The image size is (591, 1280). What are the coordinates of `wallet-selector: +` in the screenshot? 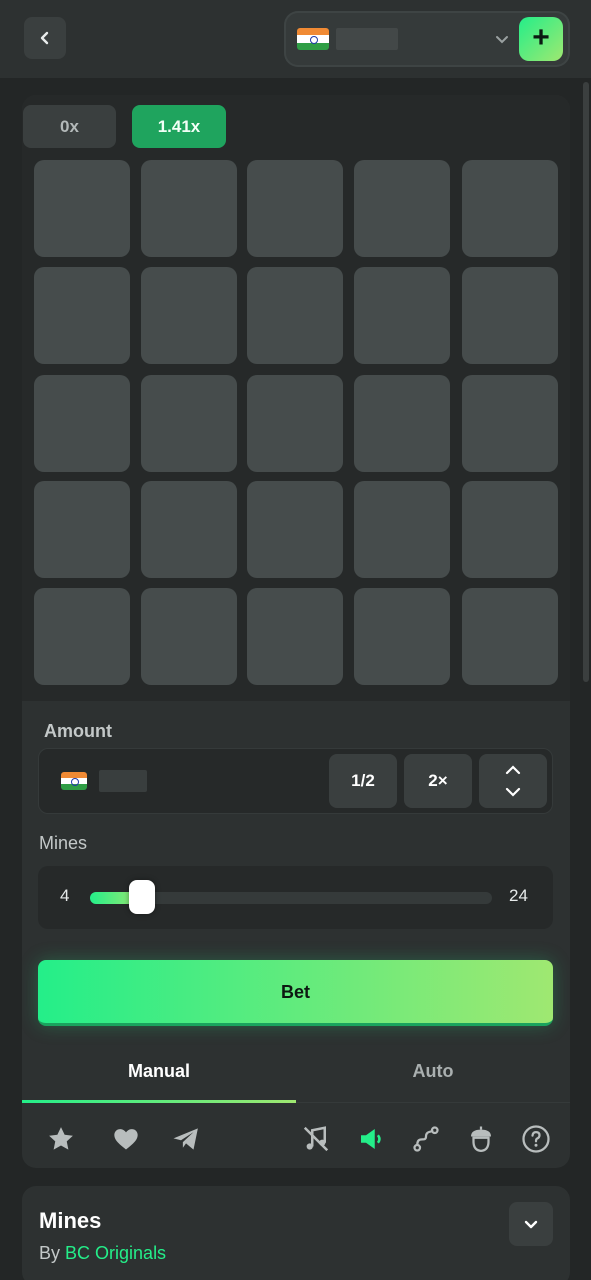 It's located at (427, 39).